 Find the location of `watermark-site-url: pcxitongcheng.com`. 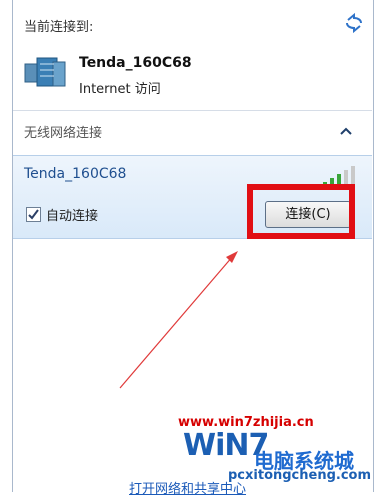

watermark-site-url: pcxitongcheng.com is located at coordinates (300, 475).